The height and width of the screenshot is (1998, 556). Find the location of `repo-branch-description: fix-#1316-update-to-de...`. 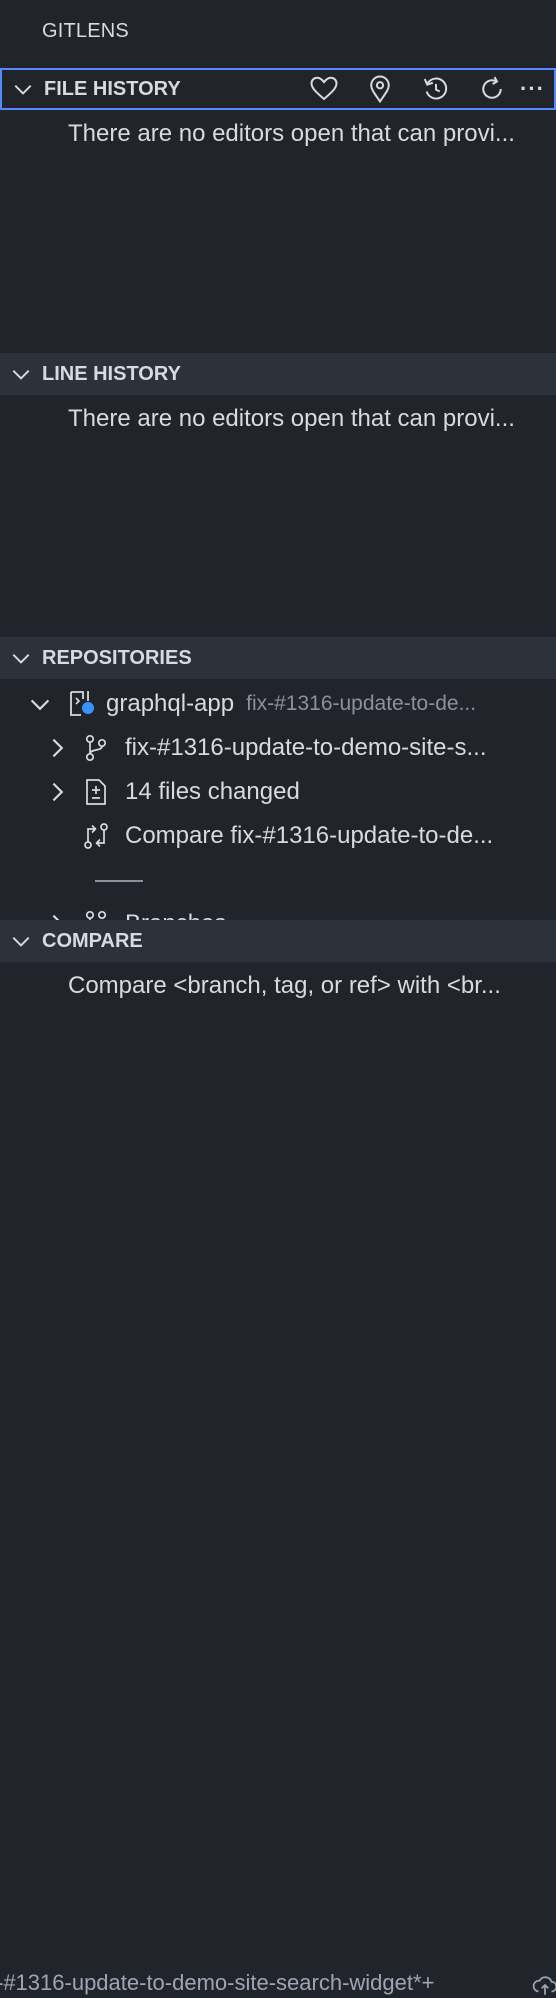

repo-branch-description: fix-#1316-update-to-de... is located at coordinates (361, 703).